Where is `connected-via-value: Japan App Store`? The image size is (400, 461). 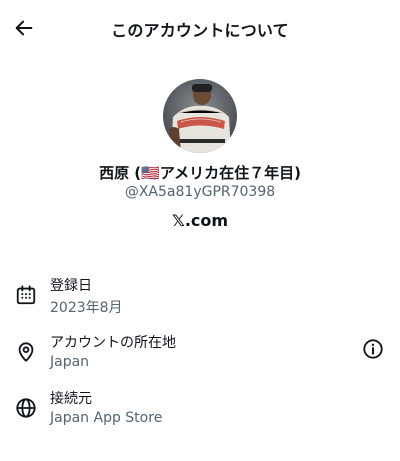
connected-via-value: Japan App Store is located at coordinates (106, 418).